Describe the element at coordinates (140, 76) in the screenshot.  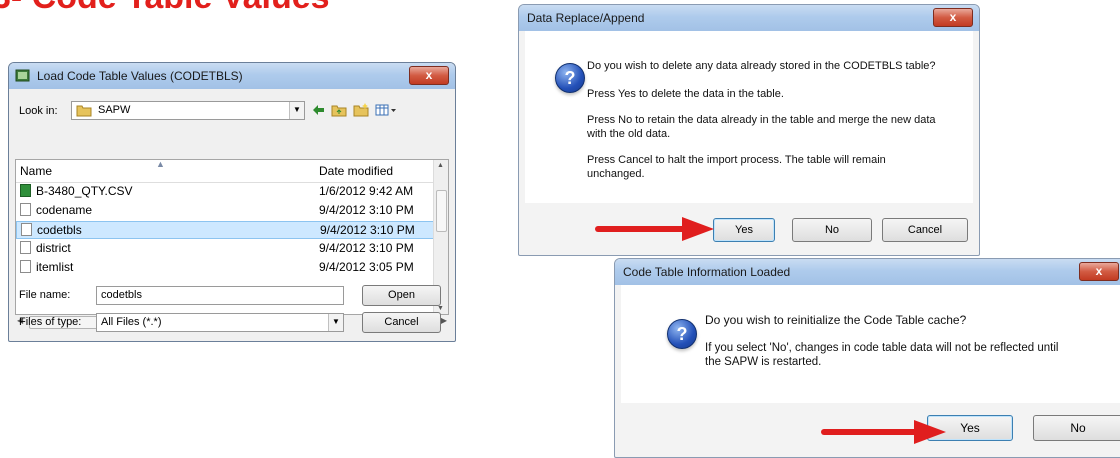
I see `dialog-title: Load Code Table Values (CODETBLS)` at that location.